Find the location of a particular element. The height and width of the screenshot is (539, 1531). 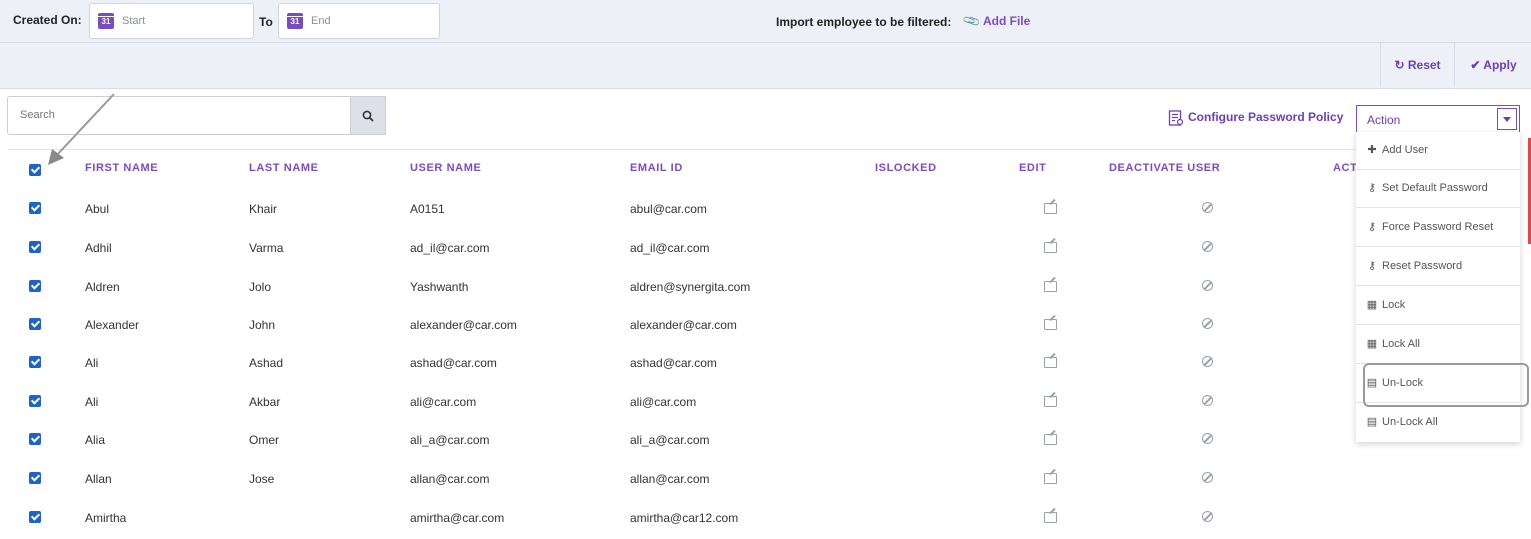

start-date-field: 31 Start is located at coordinates (171, 21).